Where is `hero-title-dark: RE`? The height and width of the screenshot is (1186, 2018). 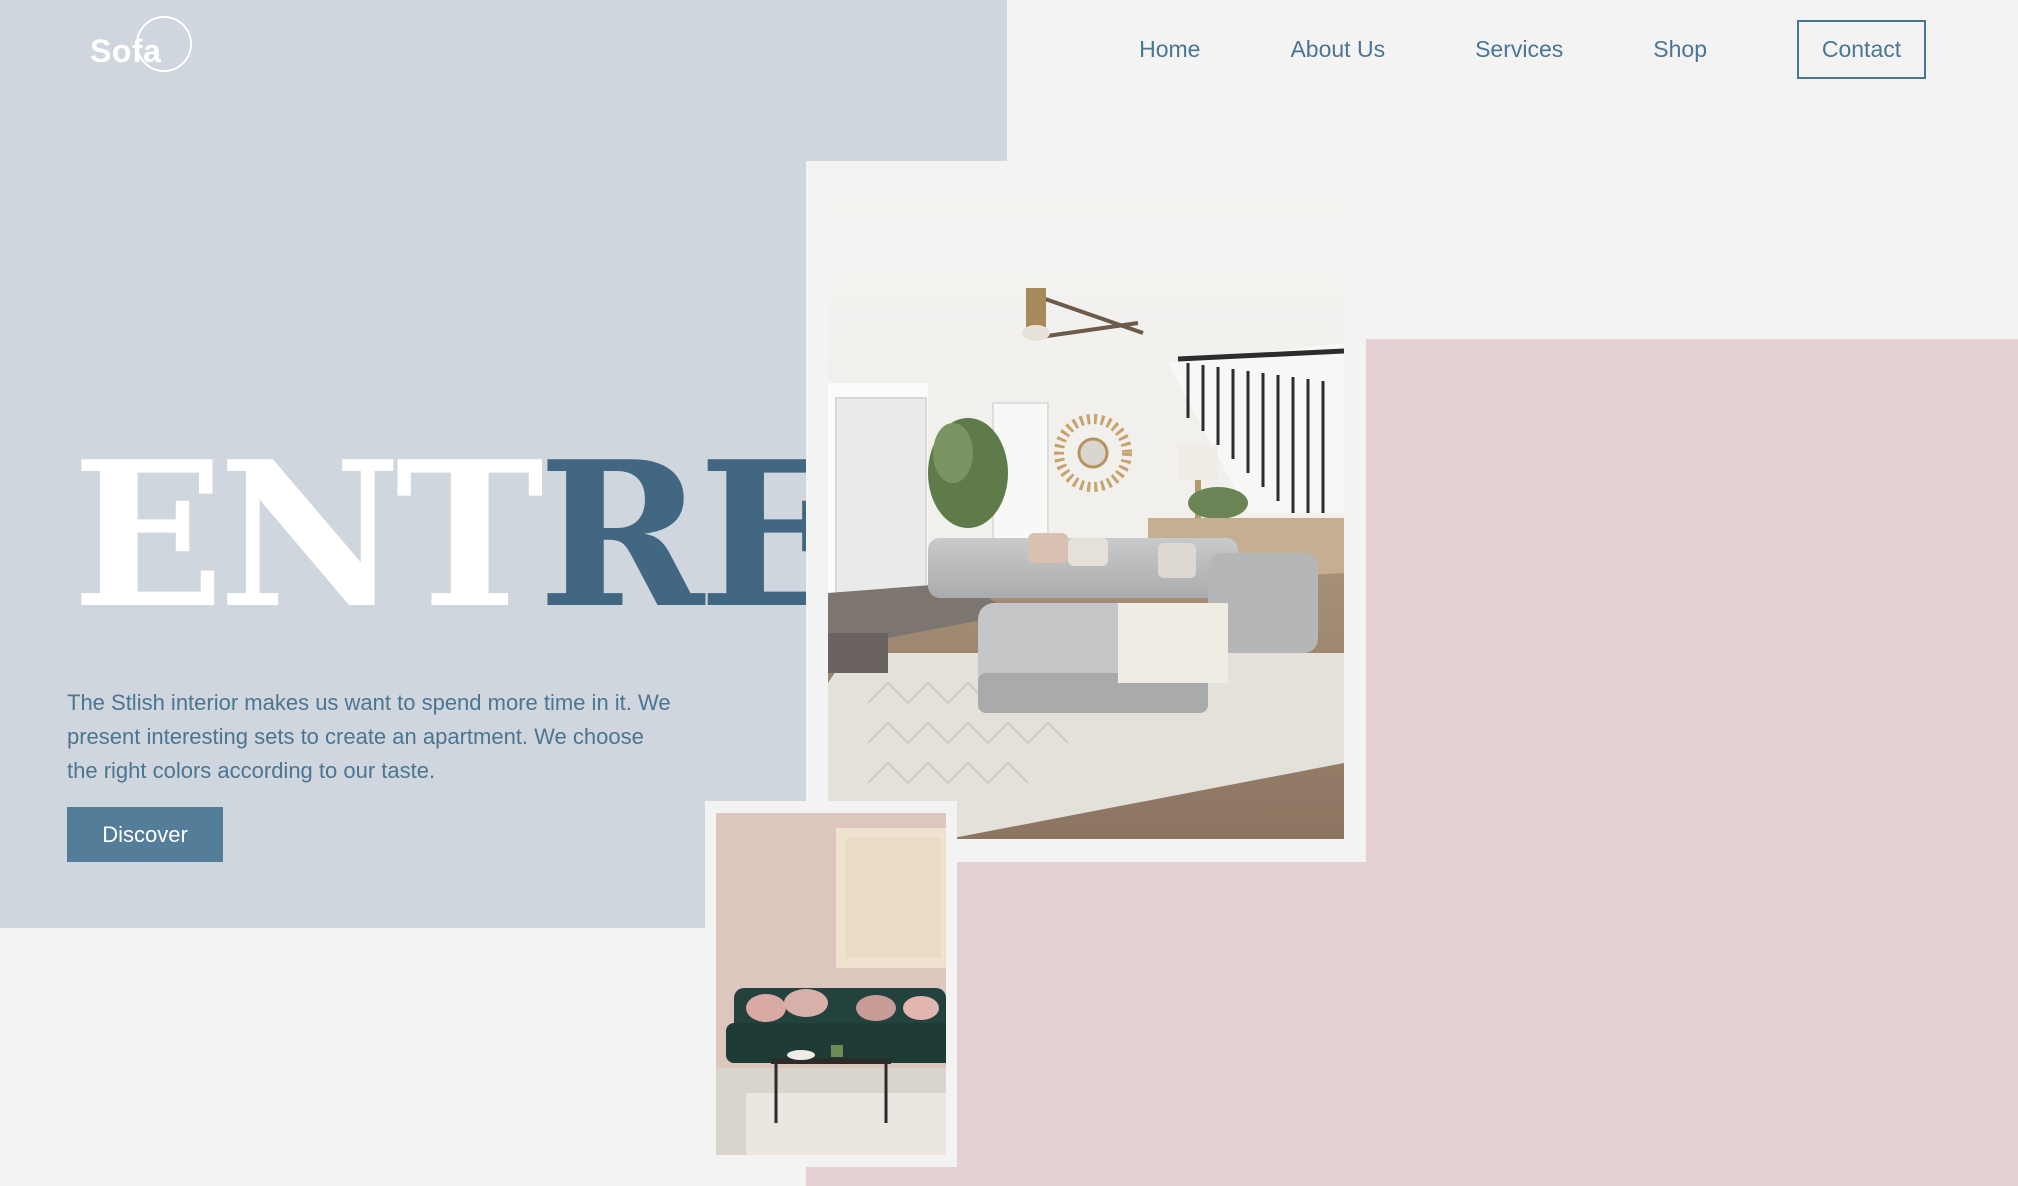
hero-title-dark: RE is located at coordinates (694, 535).